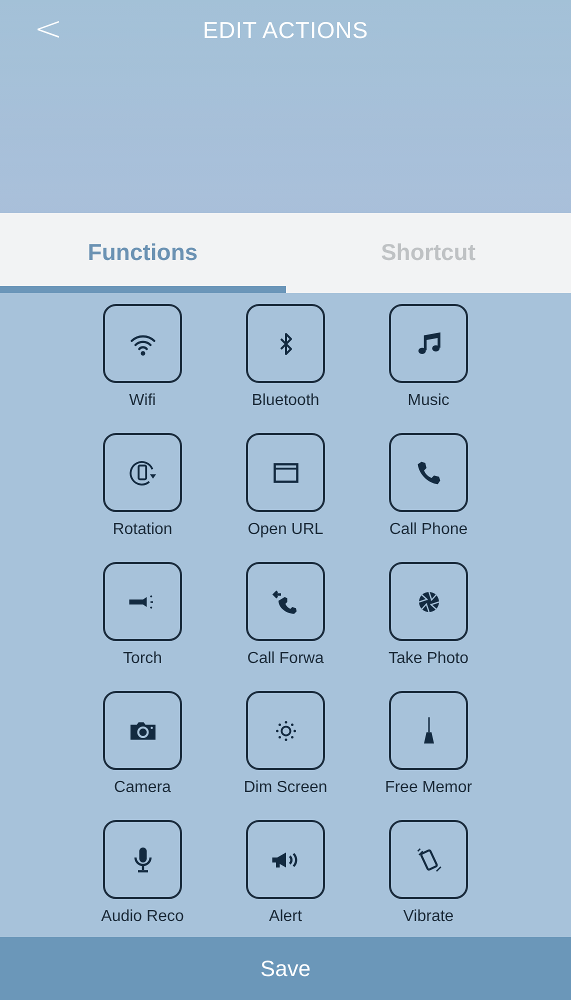 Image resolution: width=571 pixels, height=1000 pixels. Describe the element at coordinates (143, 253) in the screenshot. I see `tab: Functions` at that location.